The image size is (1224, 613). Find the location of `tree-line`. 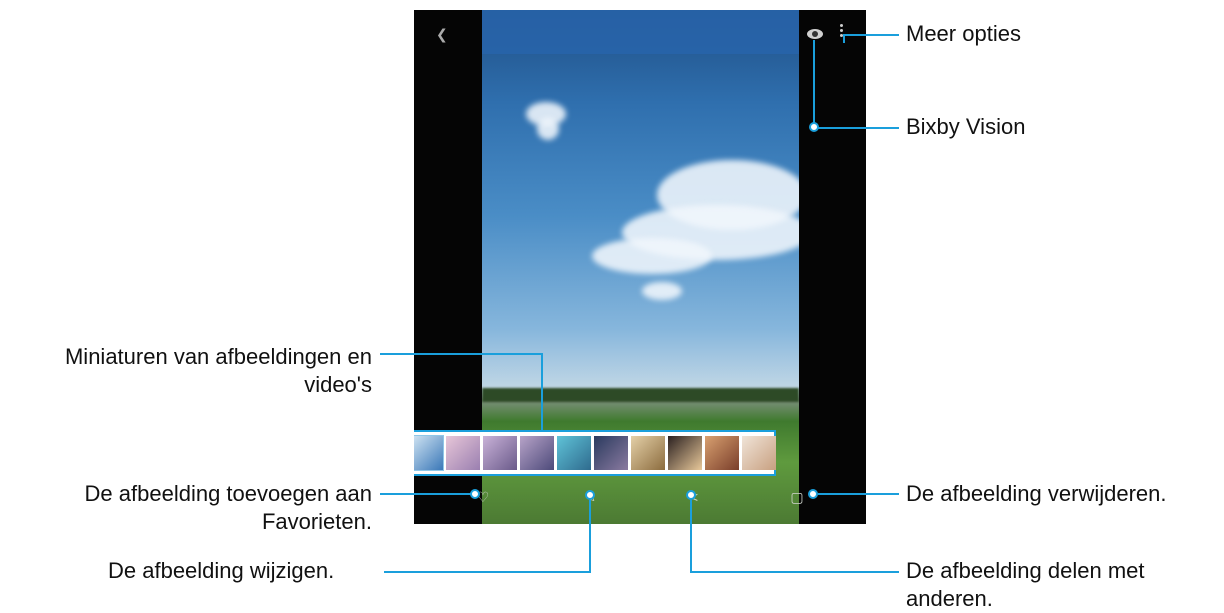

tree-line is located at coordinates (640, 395).